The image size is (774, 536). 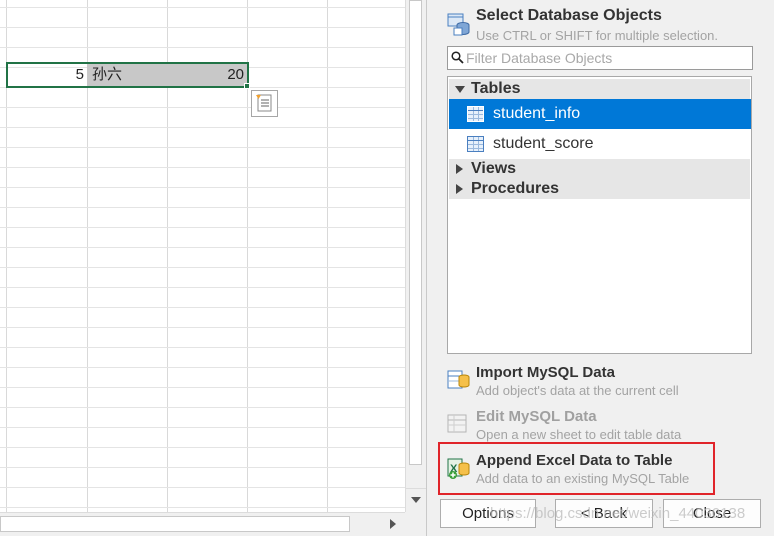 I want to click on vertical-scrollbar, so click(x=415, y=256).